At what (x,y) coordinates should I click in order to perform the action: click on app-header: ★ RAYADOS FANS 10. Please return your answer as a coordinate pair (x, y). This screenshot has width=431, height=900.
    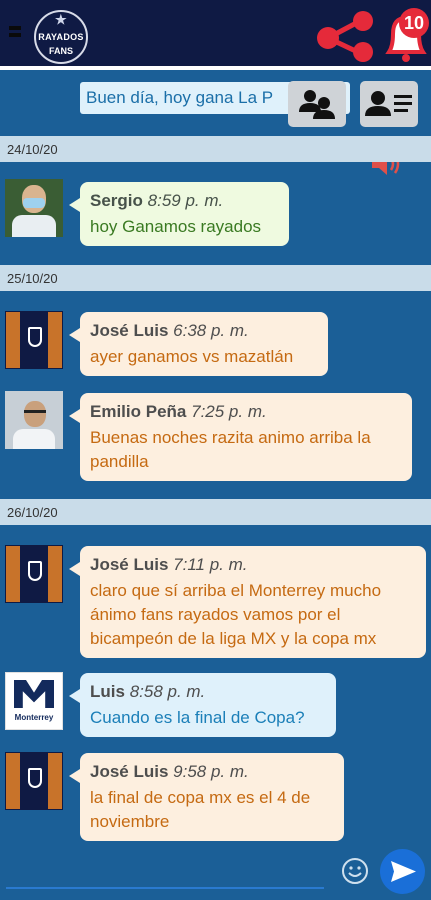
    Looking at the image, I should click on (215, 33).